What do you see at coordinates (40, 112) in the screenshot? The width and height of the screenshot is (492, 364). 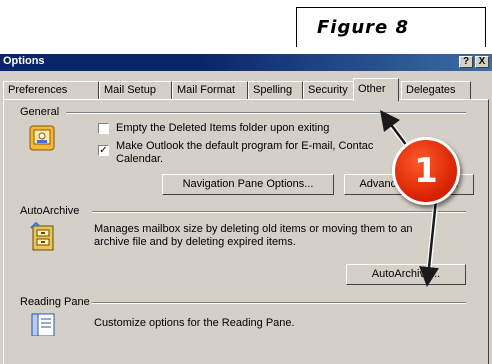 I see `general-heading: General` at bounding box center [40, 112].